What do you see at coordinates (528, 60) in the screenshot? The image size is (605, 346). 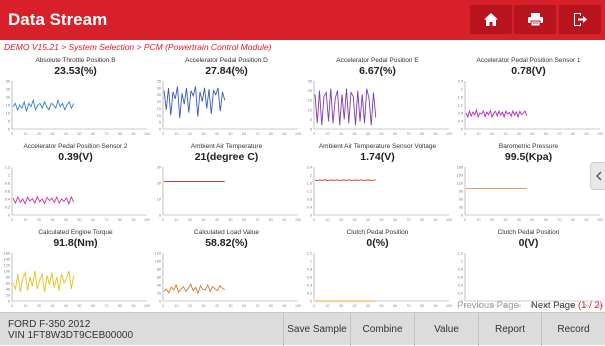 I see `item-name: Accelerator Pedal Position Sensor 1` at bounding box center [528, 60].